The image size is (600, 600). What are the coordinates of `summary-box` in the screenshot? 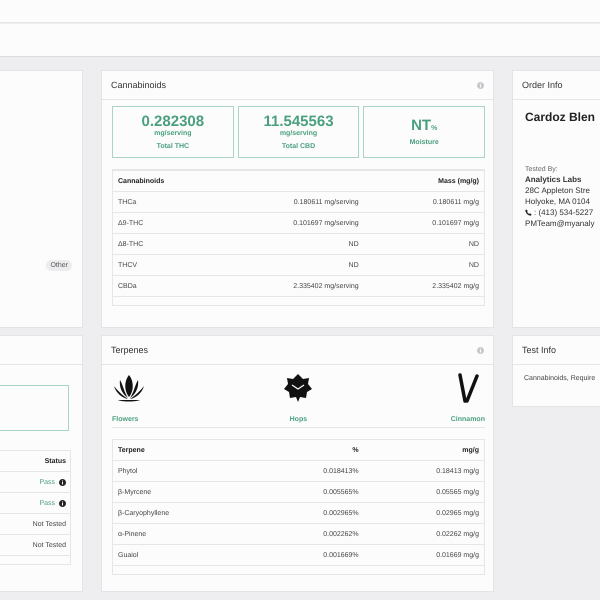 It's located at (34, 408).